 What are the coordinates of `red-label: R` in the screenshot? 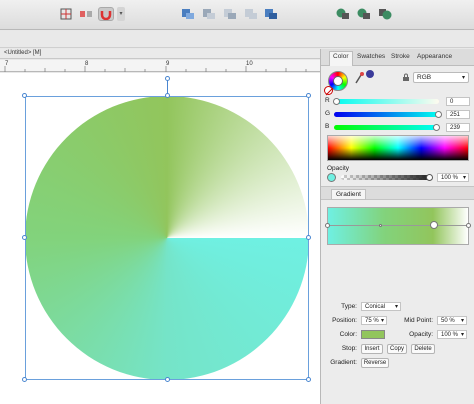 It's located at (327, 100).